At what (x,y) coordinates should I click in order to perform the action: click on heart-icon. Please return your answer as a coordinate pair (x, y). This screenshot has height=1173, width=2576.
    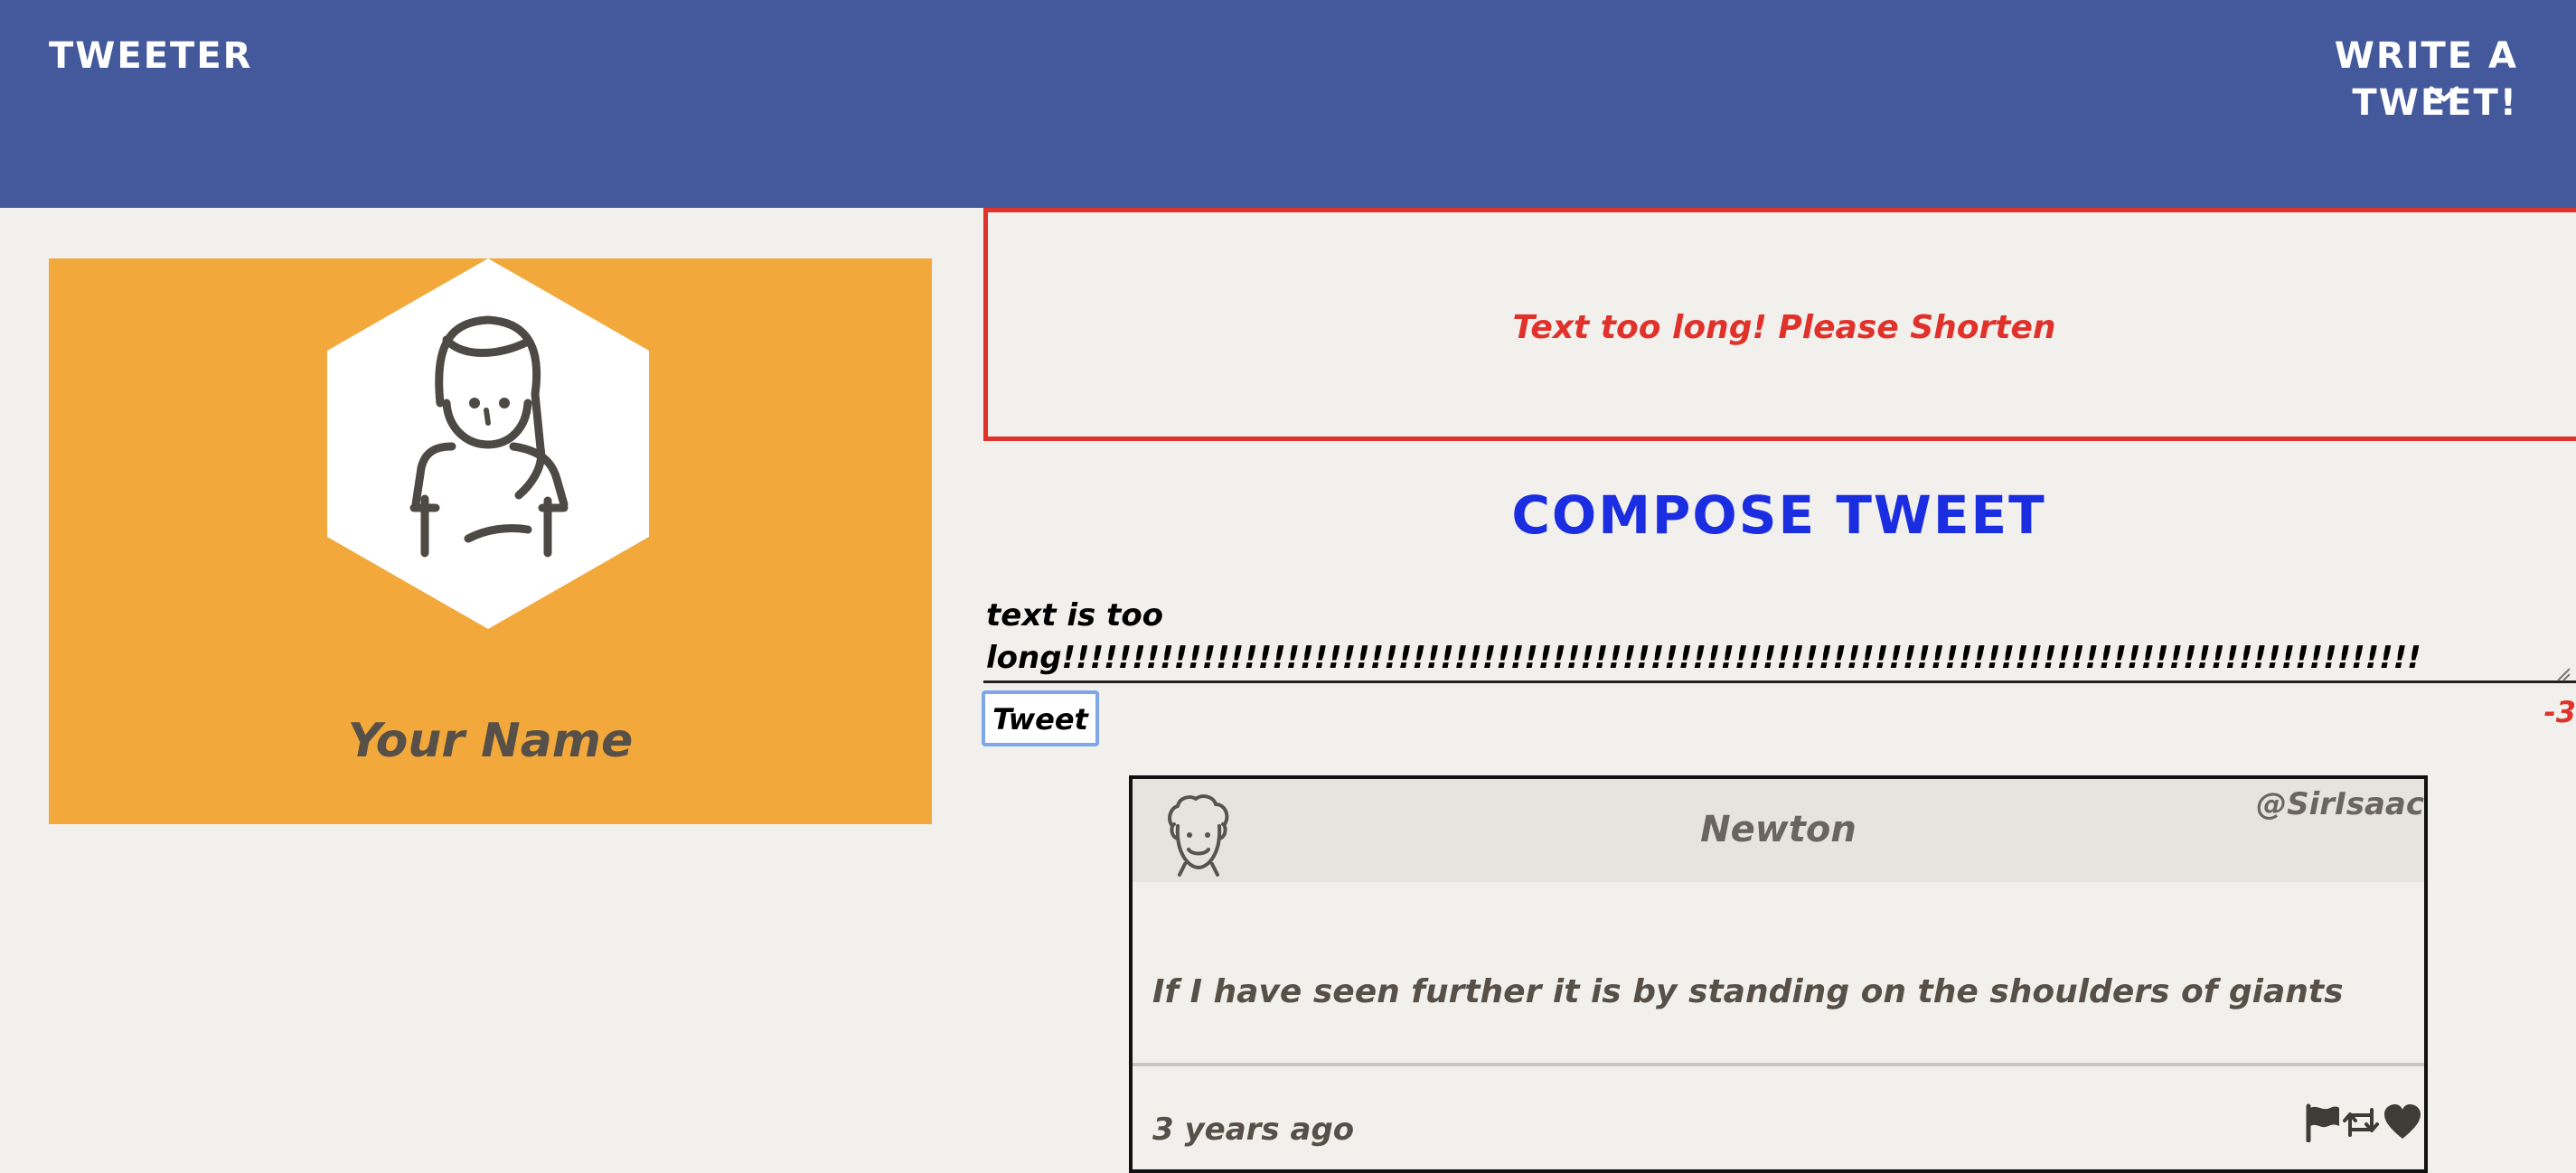
    Looking at the image, I should click on (2402, 1122).